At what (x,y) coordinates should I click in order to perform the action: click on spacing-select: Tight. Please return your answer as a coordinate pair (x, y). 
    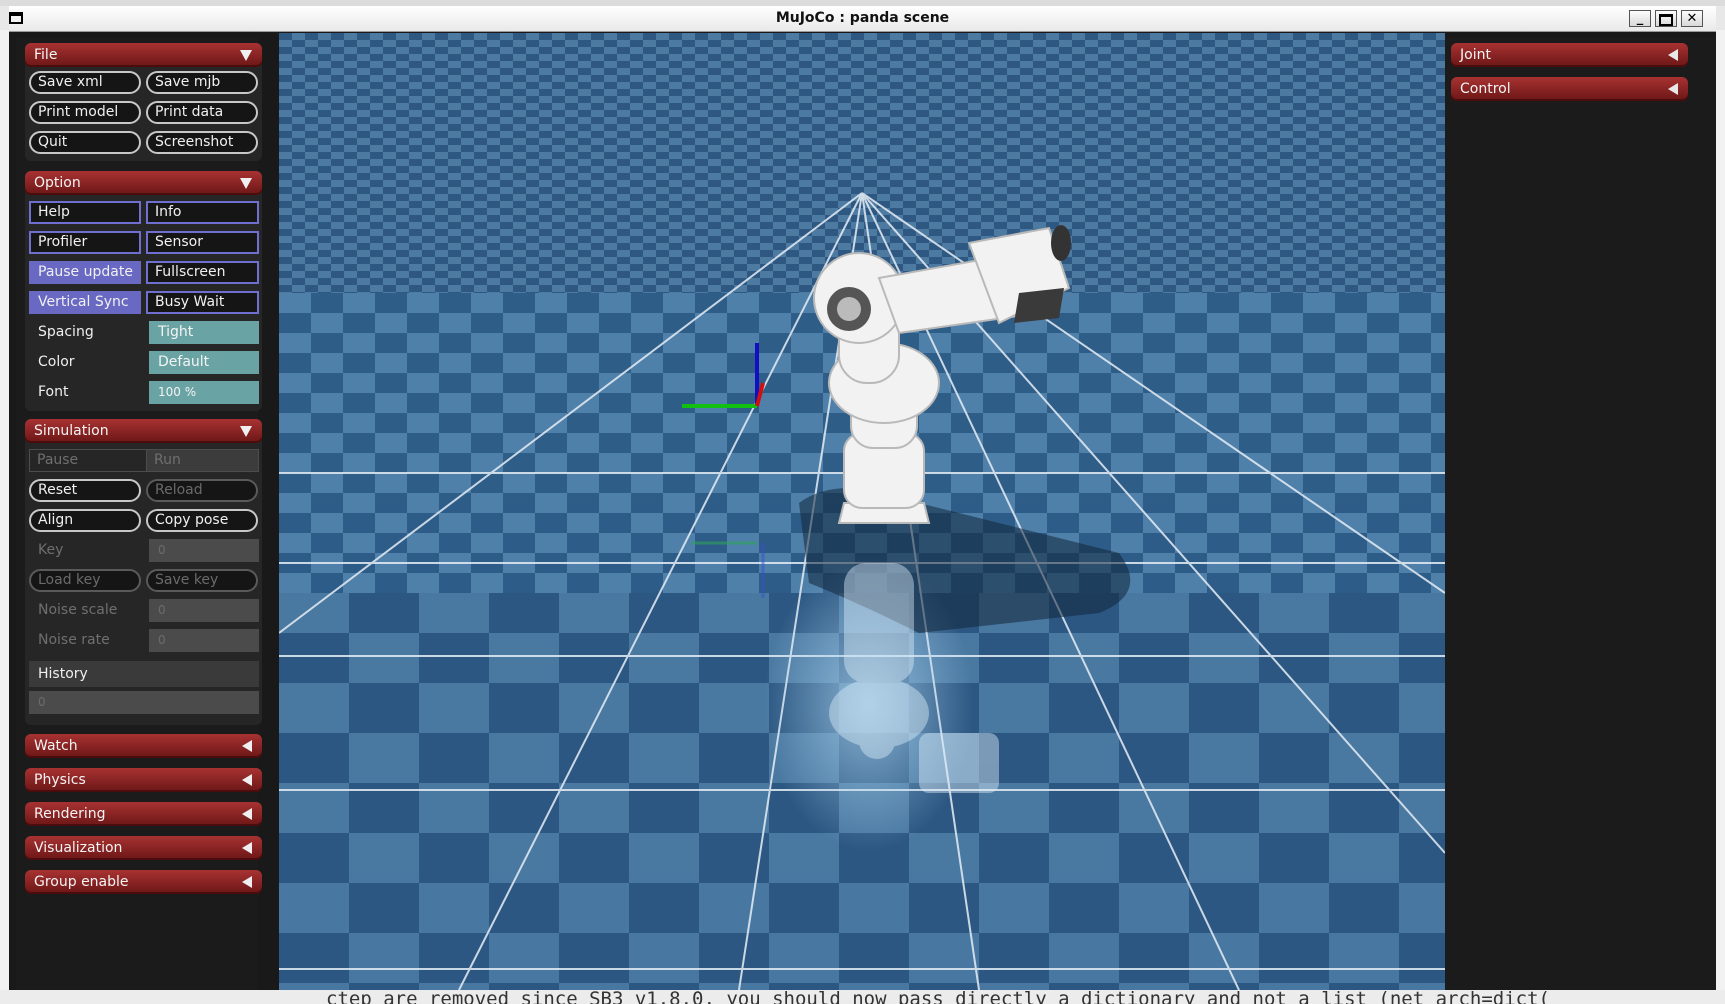
    Looking at the image, I should click on (204, 332).